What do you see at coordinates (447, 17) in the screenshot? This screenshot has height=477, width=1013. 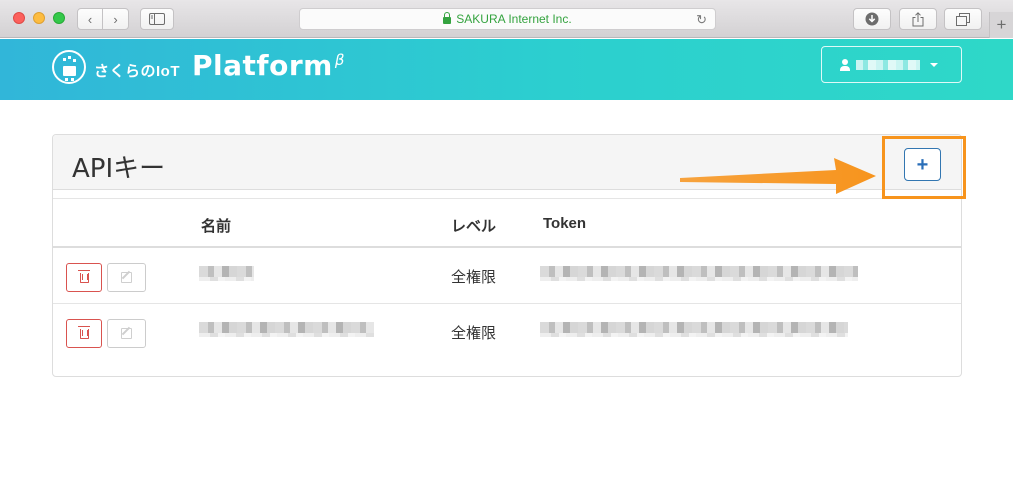 I see `lock-icon` at bounding box center [447, 17].